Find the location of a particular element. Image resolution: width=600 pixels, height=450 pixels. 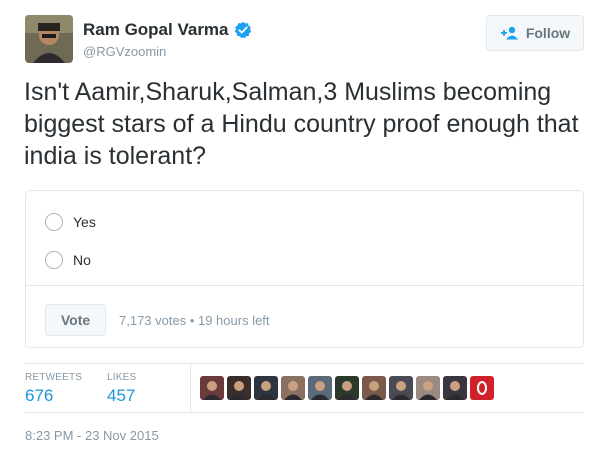

likes-stat: LIKES 457 is located at coordinates (121, 389).